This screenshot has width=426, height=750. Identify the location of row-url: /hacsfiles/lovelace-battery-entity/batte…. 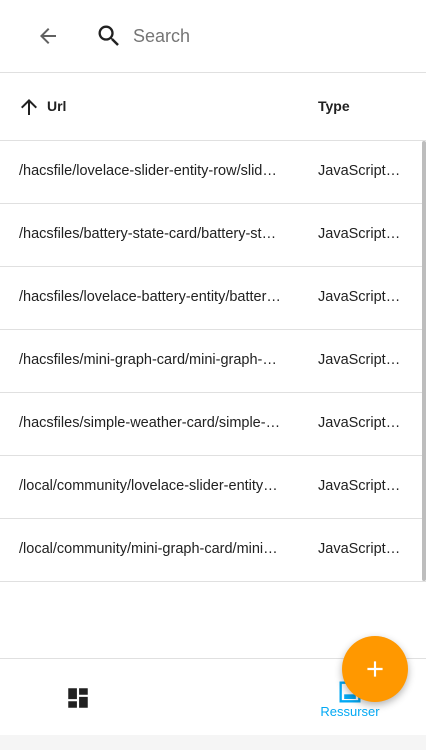
(150, 297).